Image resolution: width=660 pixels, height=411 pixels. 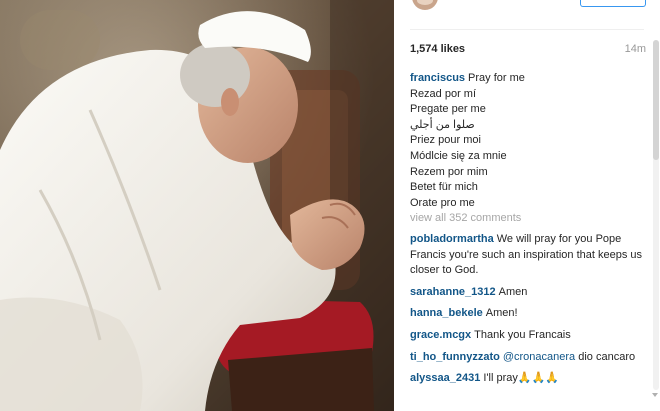 What do you see at coordinates (446, 313) in the screenshot?
I see `comment-username: hanna_bekele` at bounding box center [446, 313].